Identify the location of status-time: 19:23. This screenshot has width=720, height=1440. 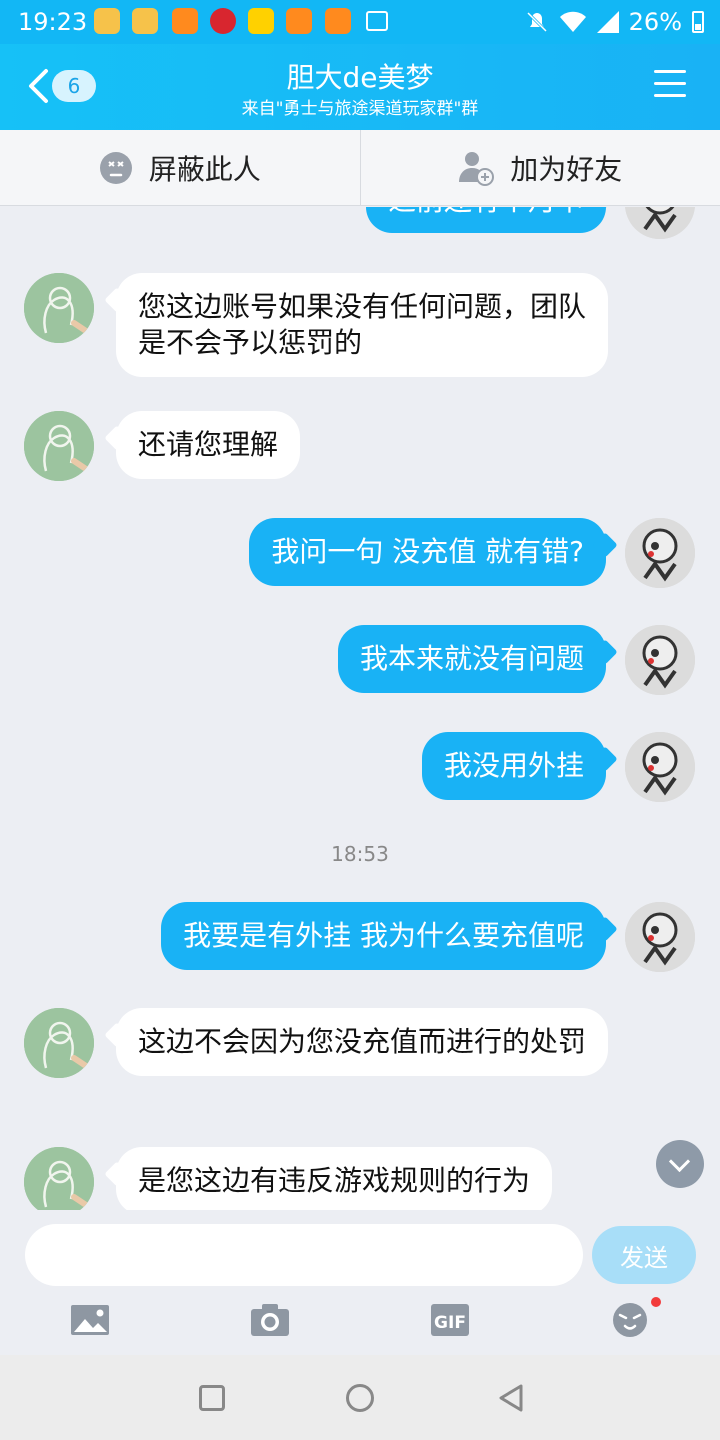
(53, 22).